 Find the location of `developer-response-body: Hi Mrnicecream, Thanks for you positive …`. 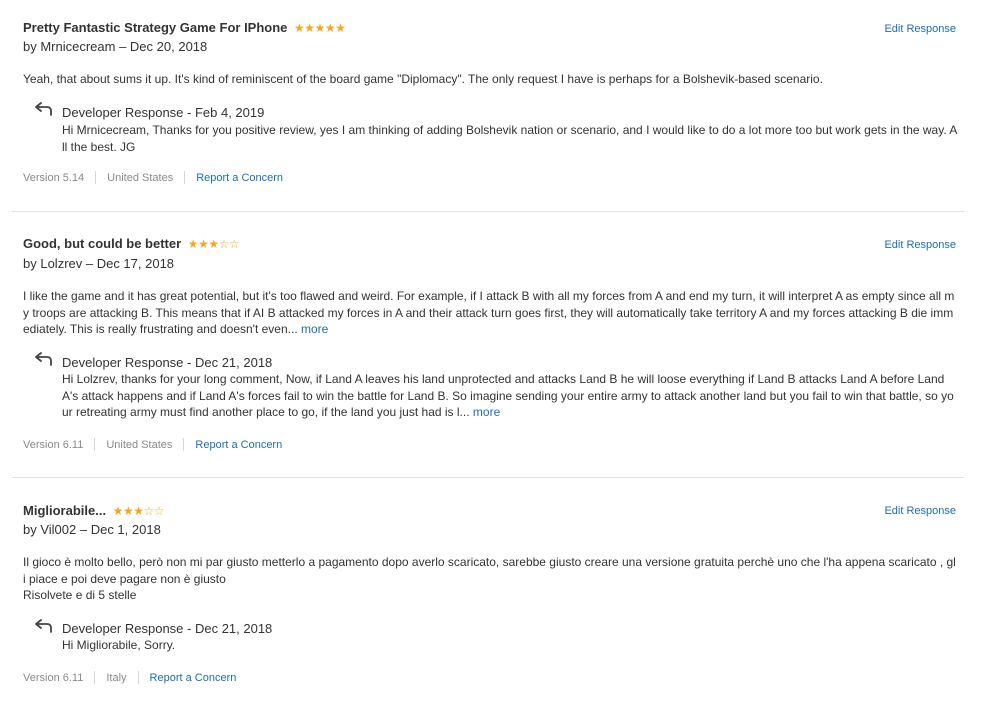

developer-response-body: Hi Mrnicecream, Thanks for you positive … is located at coordinates (510, 138).